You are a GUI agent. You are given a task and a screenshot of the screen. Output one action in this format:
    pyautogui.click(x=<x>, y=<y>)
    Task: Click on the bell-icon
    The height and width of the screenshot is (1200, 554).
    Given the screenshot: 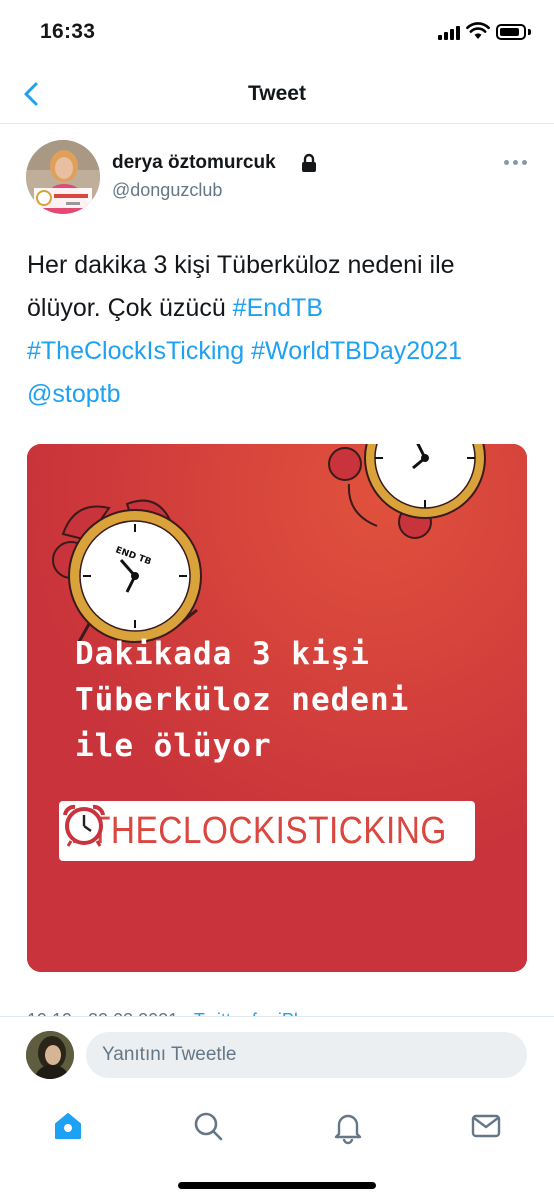 What is the action you would take?
    pyautogui.click(x=348, y=1126)
    